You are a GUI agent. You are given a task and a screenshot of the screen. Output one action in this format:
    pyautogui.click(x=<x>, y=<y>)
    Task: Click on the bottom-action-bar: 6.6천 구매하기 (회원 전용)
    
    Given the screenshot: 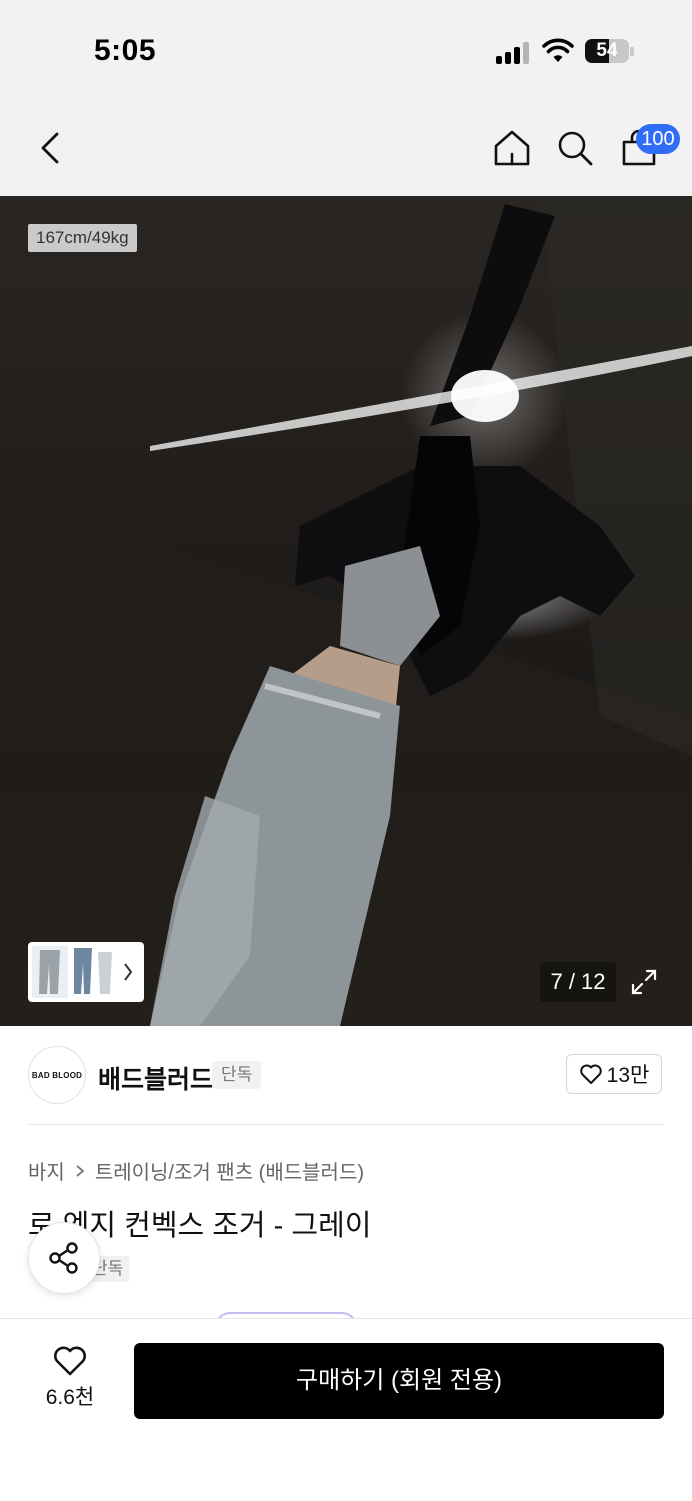 What is the action you would take?
    pyautogui.click(x=346, y=1409)
    